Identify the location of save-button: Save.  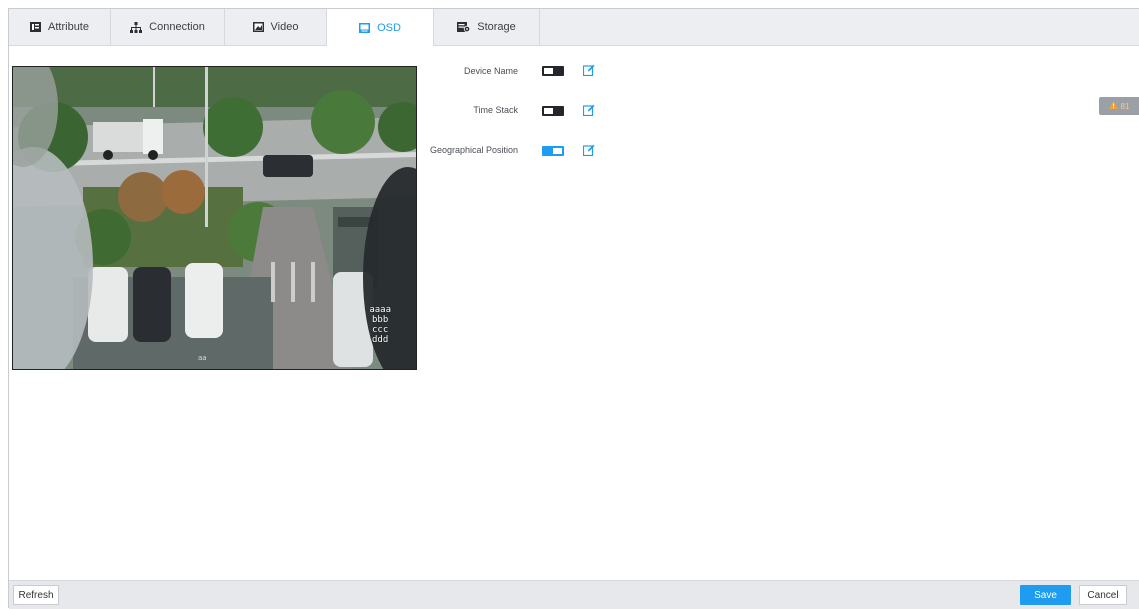
(1045, 595).